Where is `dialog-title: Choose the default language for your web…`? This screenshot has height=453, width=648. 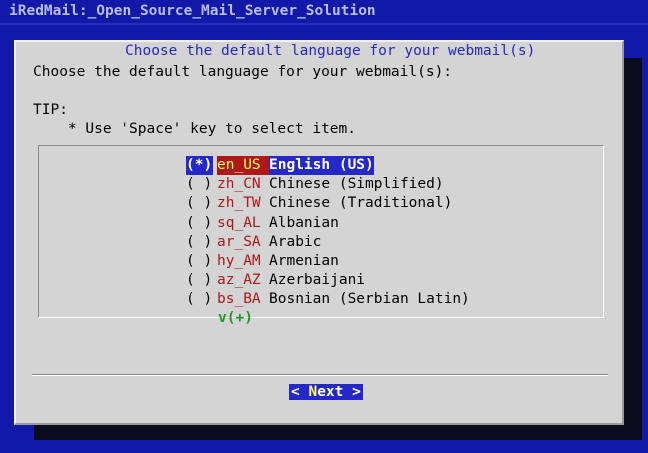 dialog-title: Choose the default language for your web… is located at coordinates (330, 51).